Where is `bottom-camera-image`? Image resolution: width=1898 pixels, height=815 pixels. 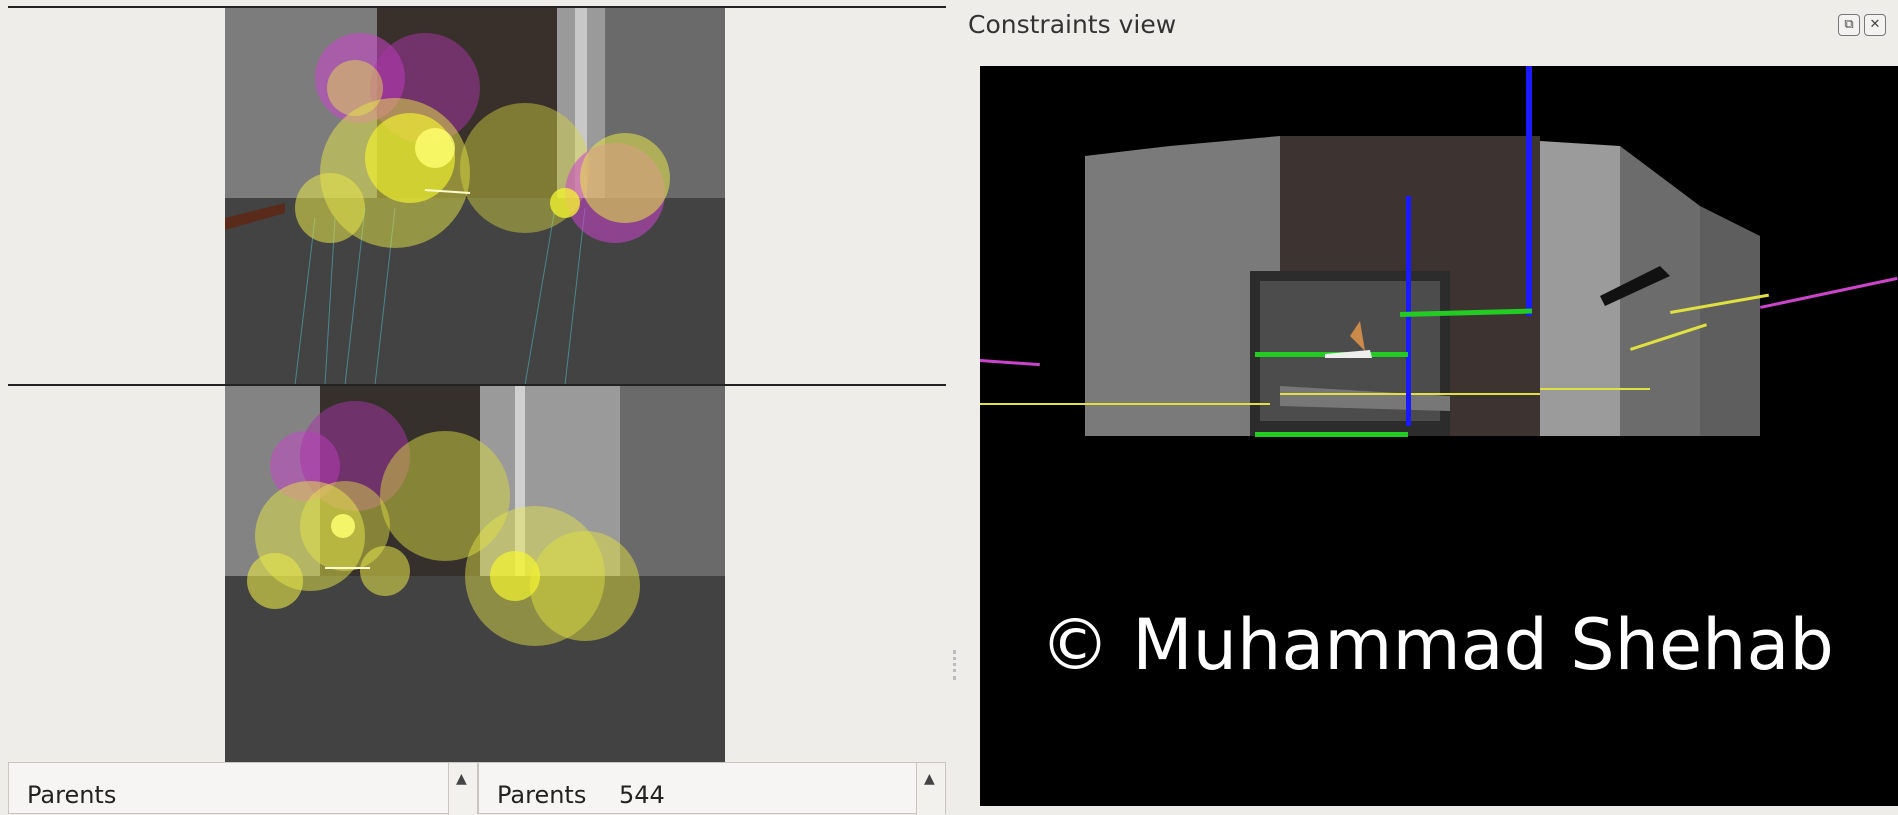
bottom-camera-image is located at coordinates (475, 574).